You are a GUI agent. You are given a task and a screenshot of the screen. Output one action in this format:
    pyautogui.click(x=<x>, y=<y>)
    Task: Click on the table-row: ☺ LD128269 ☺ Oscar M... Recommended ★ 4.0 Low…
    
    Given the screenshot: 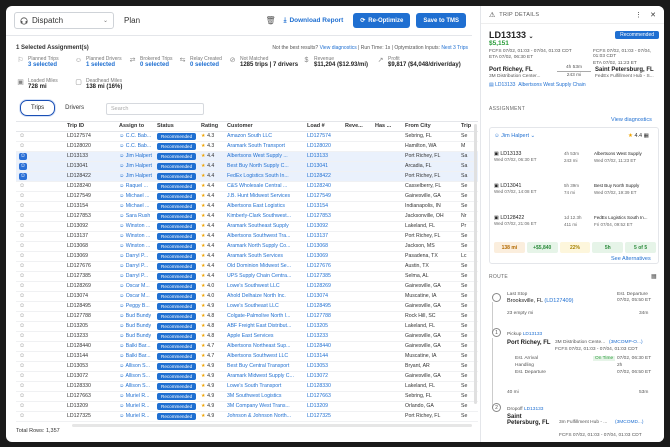 What is the action you would take?
    pyautogui.click(x=247, y=286)
    